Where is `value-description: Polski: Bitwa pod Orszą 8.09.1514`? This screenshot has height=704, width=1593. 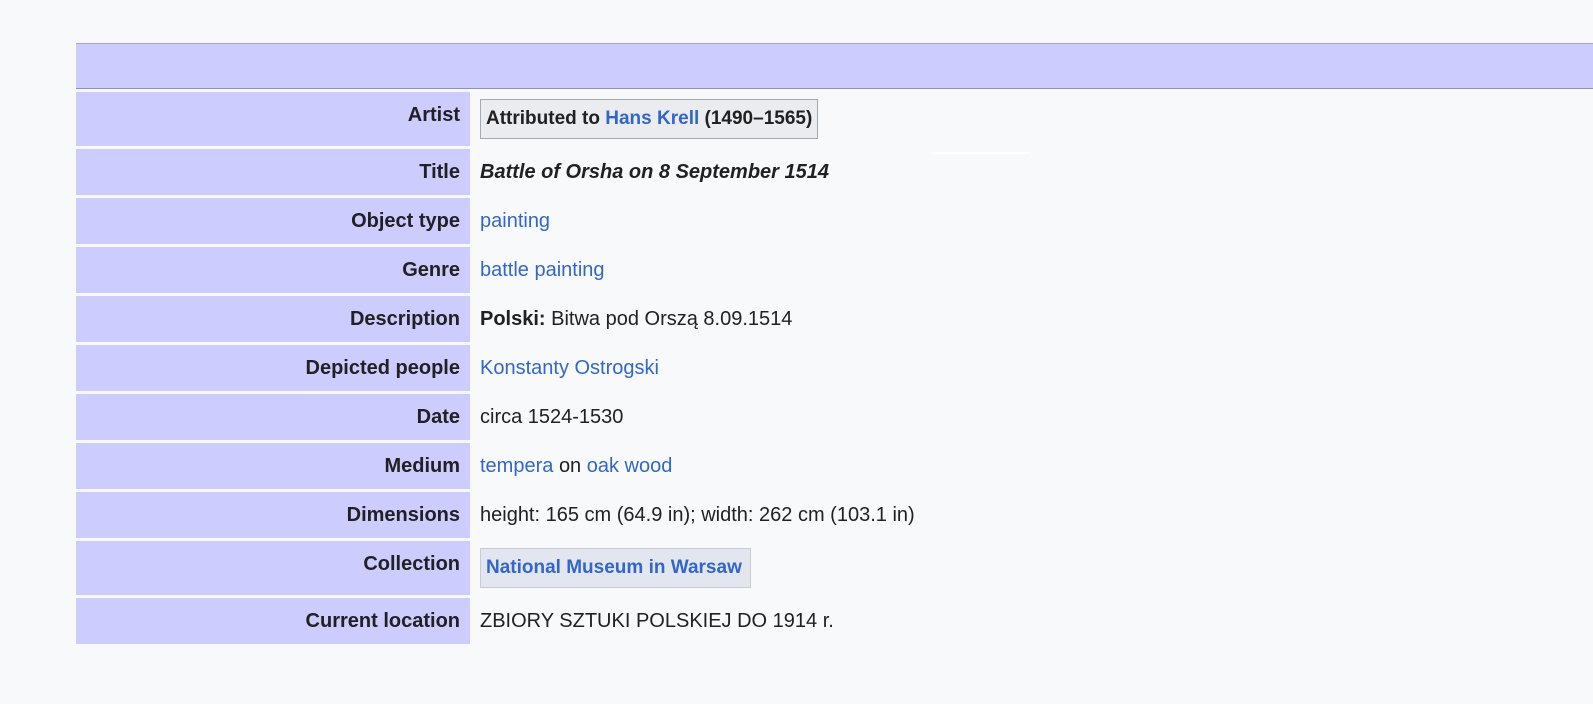
value-description: Polski: Bitwa pod Orszą 8.09.1514 is located at coordinates (692, 319).